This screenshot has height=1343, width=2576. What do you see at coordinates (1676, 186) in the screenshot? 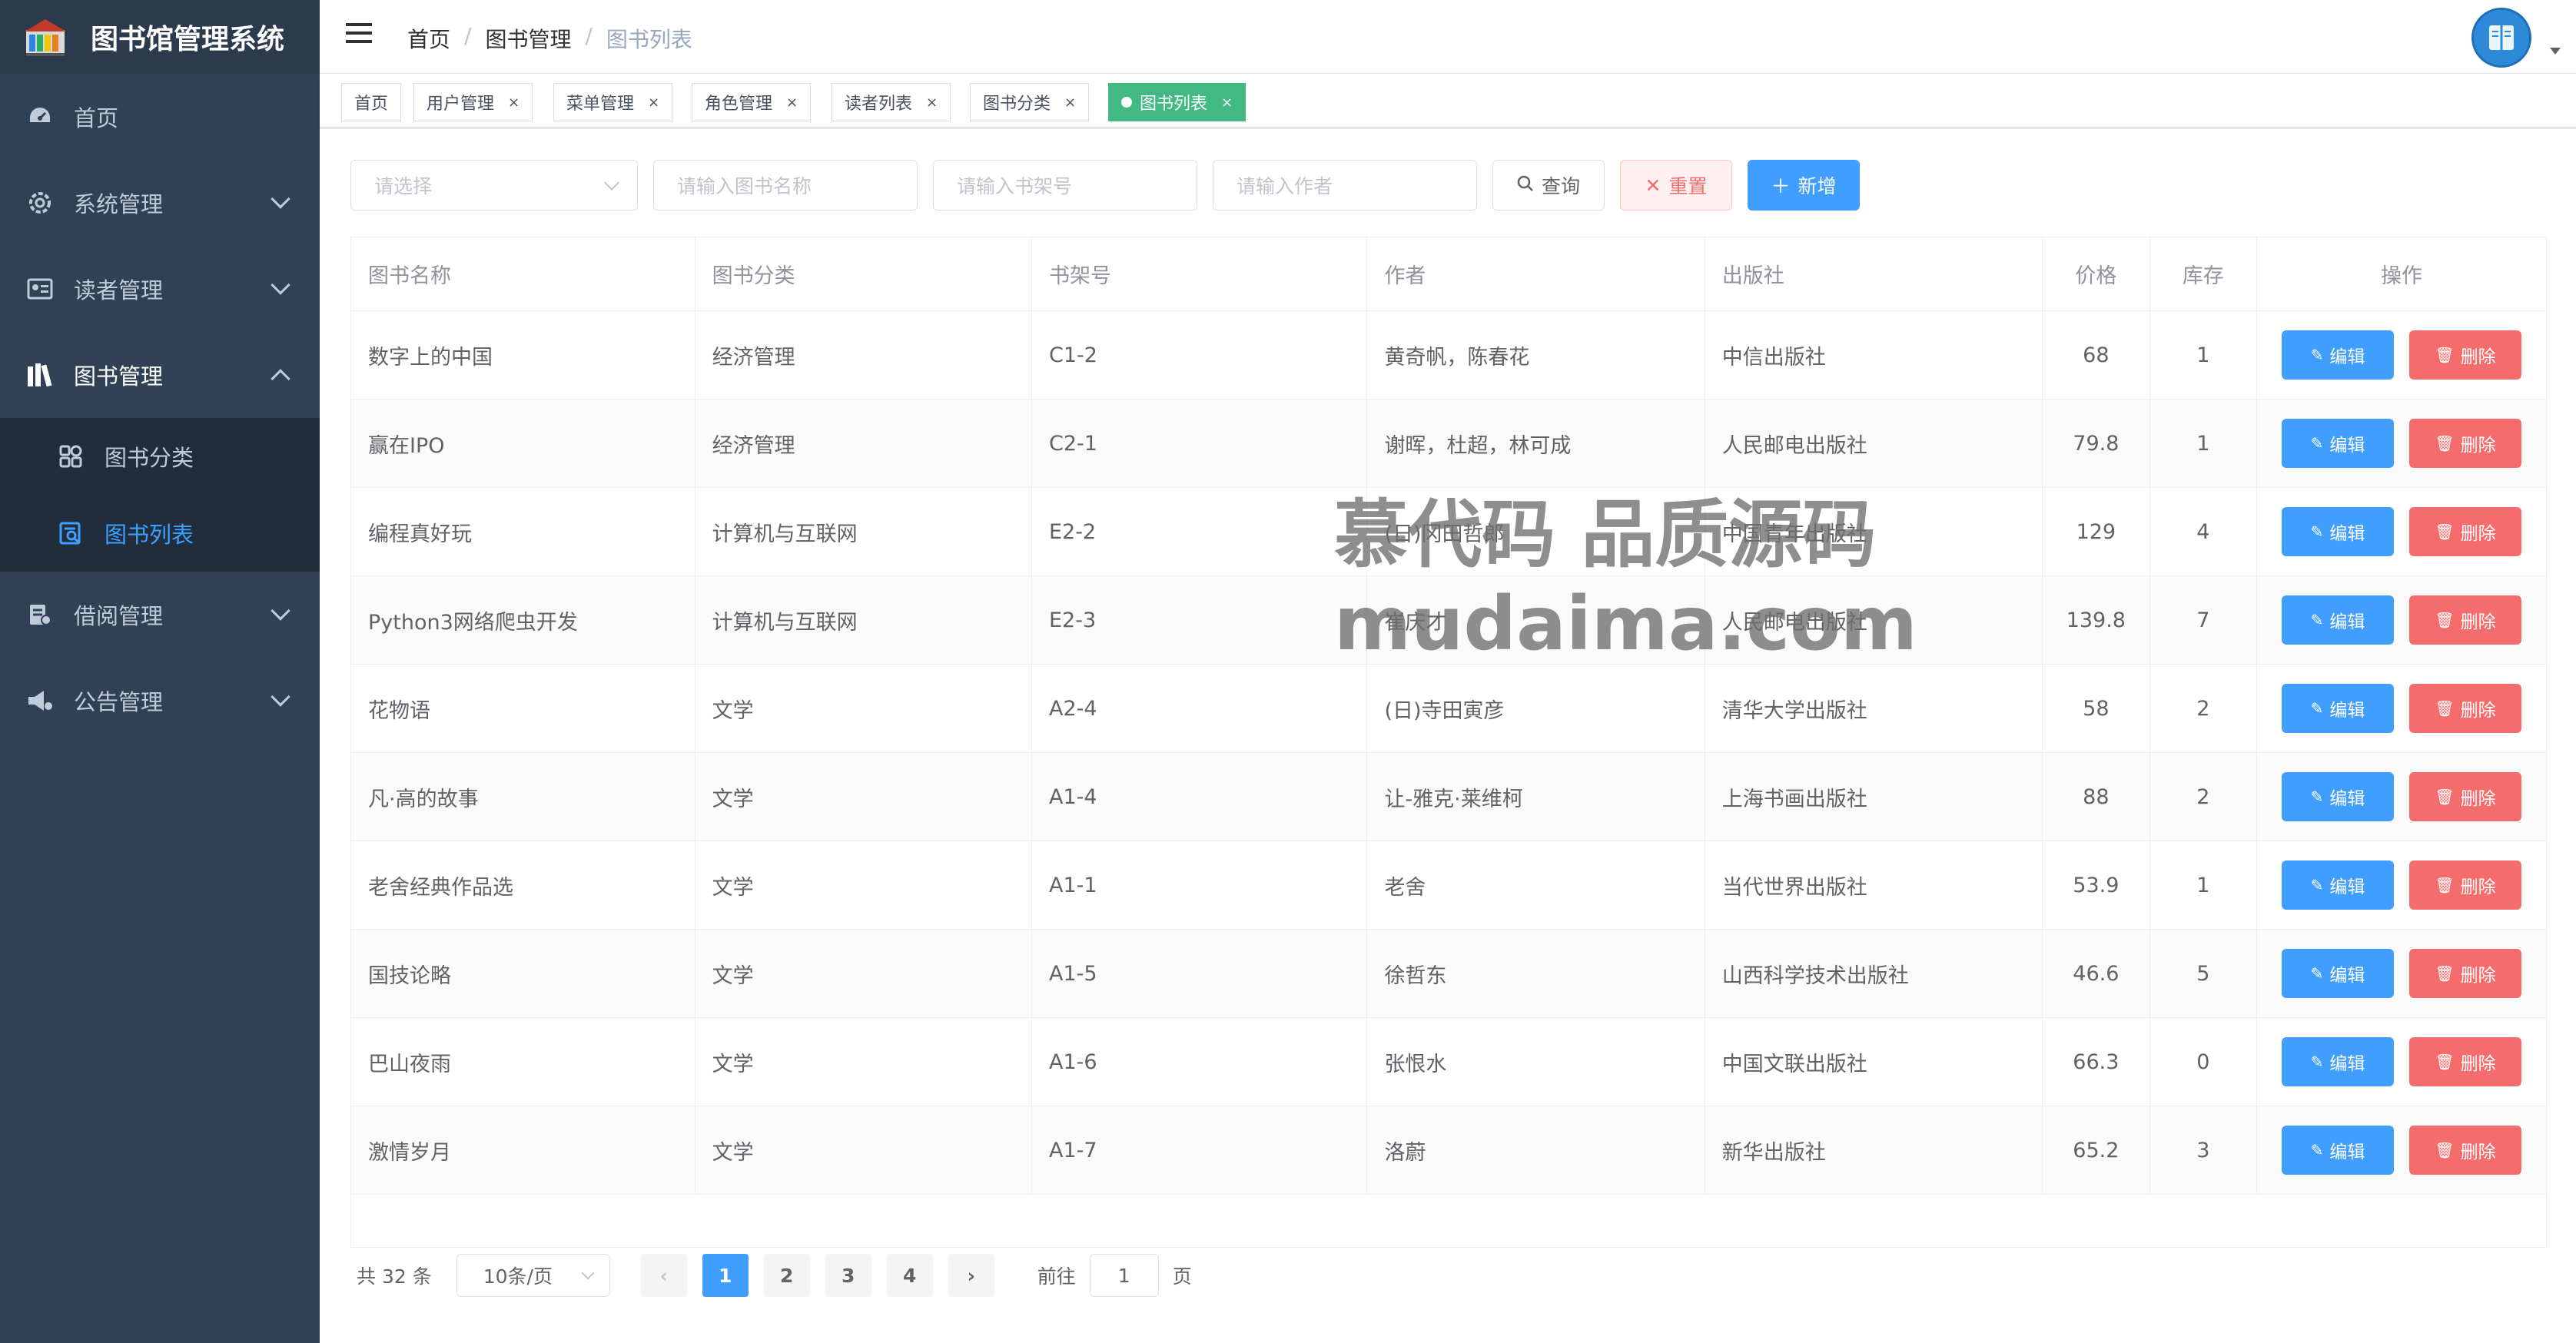
I see `reset-button: ✕ 重置` at bounding box center [1676, 186].